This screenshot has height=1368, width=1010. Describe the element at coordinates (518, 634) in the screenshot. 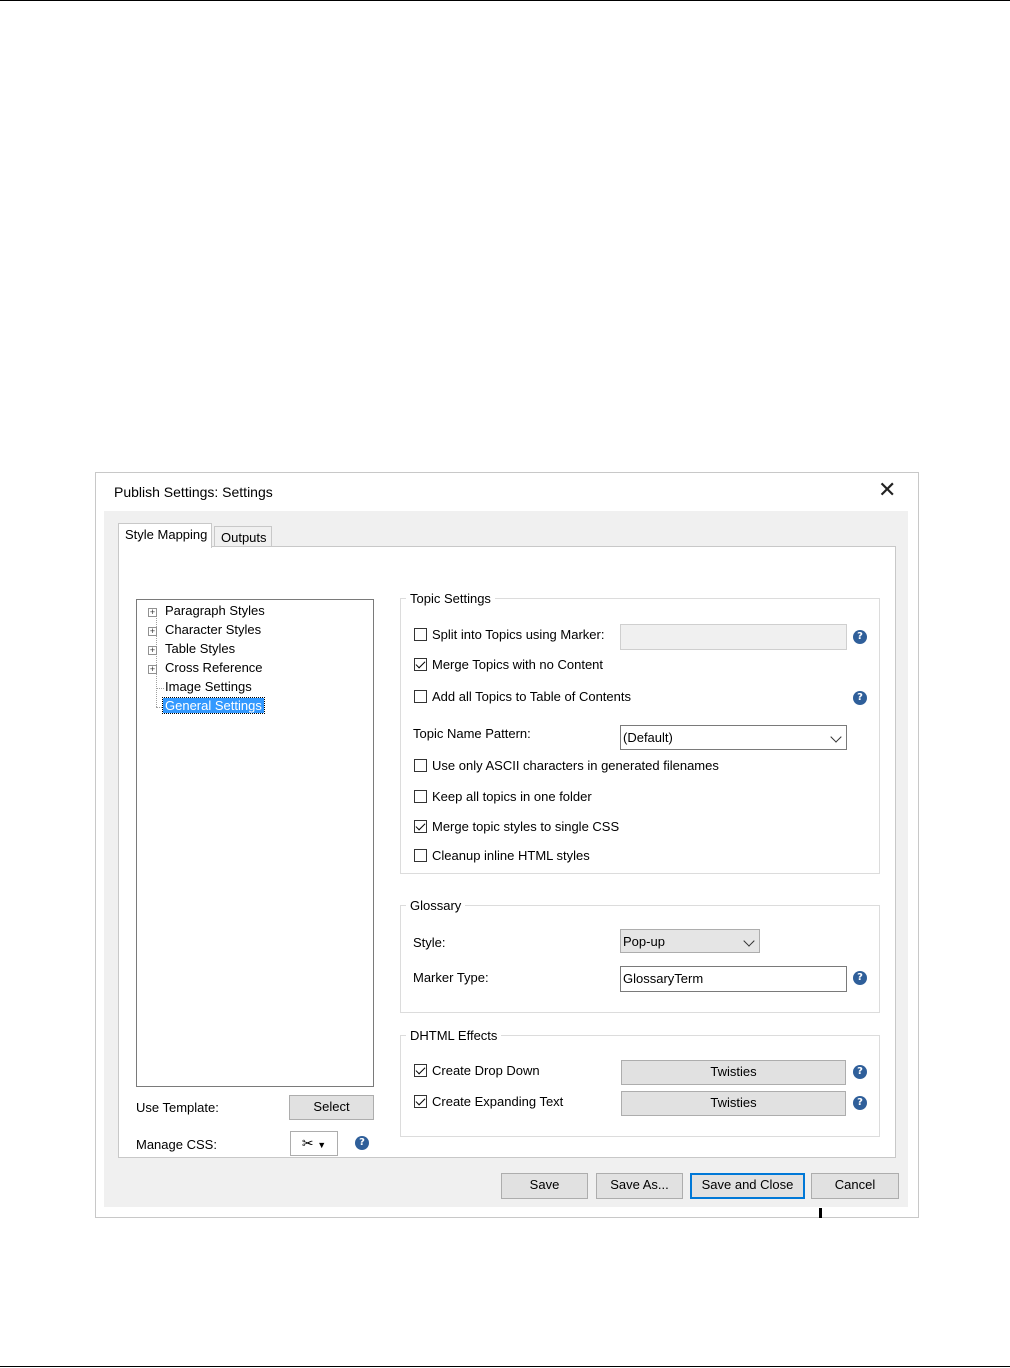

I see `split-topics-label: Split into Topics using Marker:` at that location.